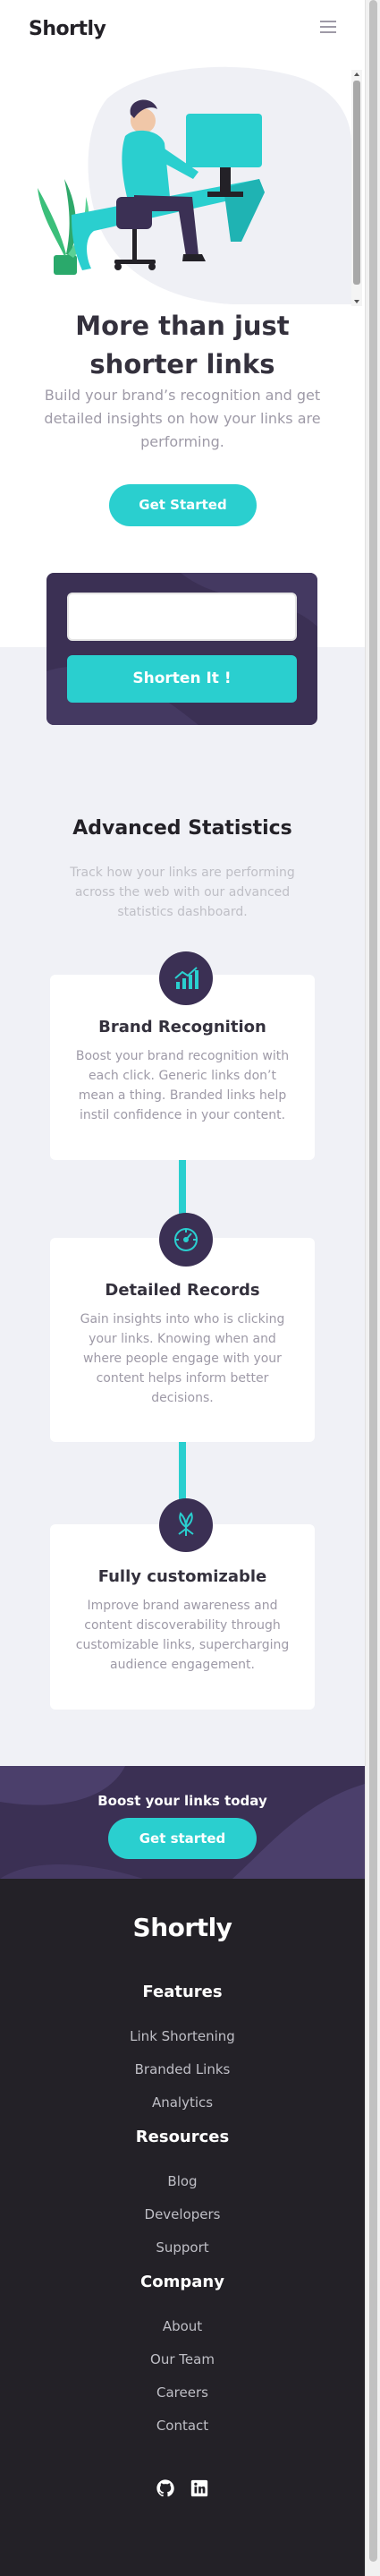 The height and width of the screenshot is (2576, 380). I want to click on footer-heading-company: Company, so click(182, 2282).